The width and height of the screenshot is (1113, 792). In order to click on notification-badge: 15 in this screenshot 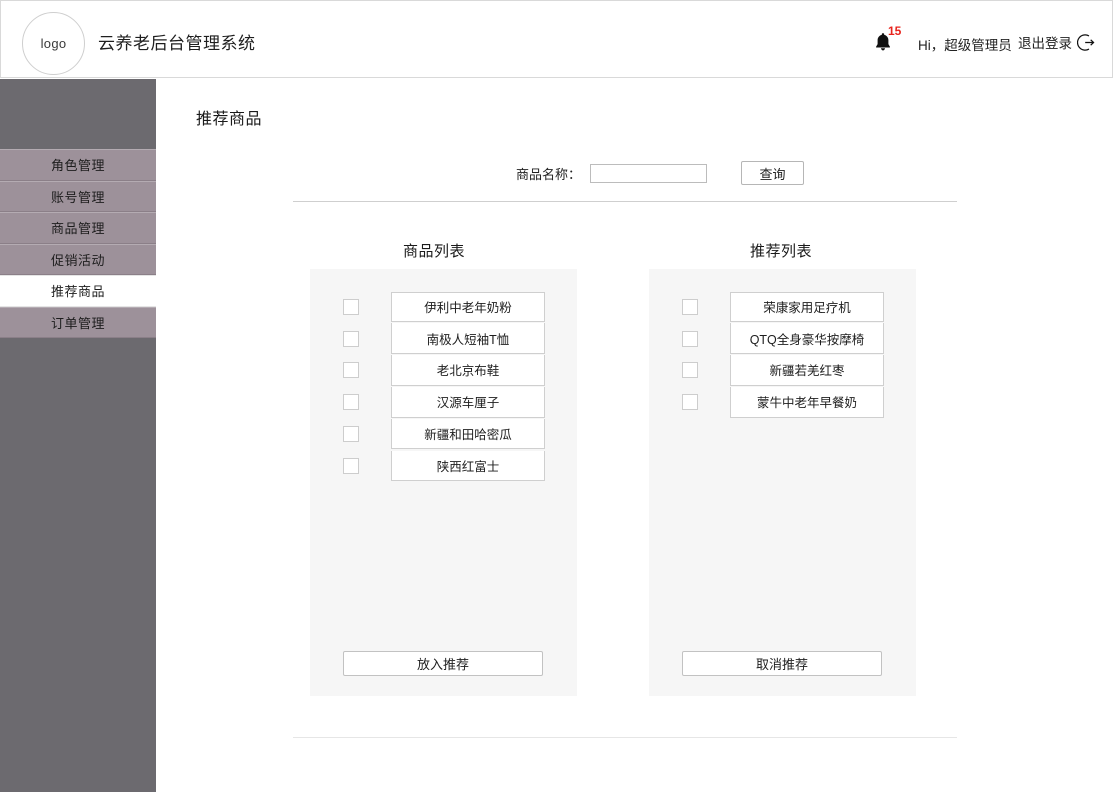, I will do `click(895, 31)`.